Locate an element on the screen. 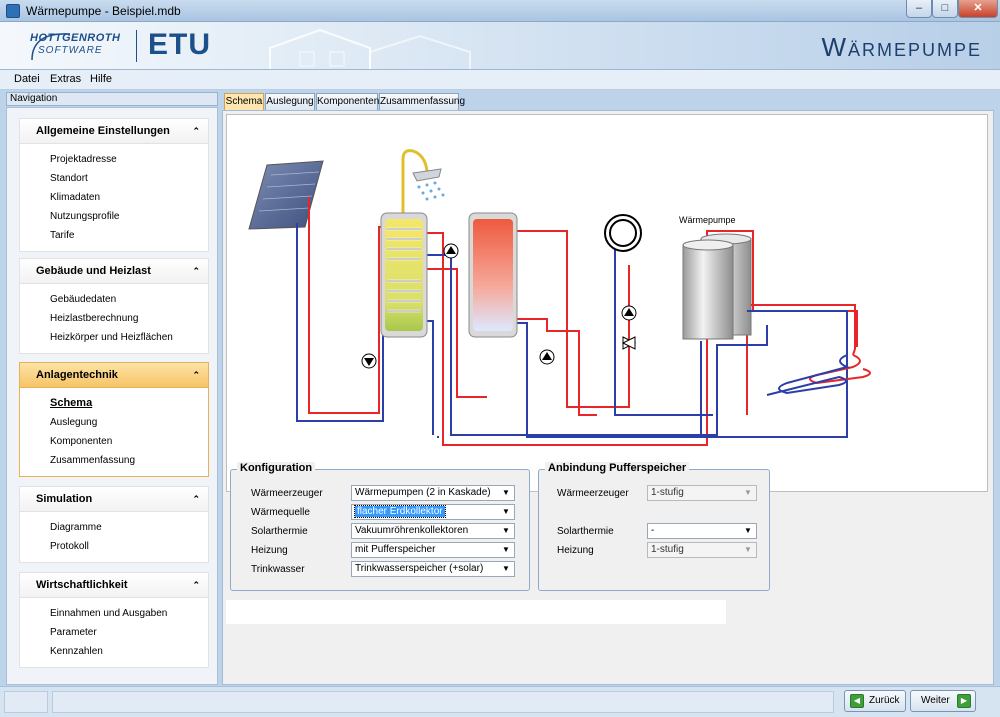 This screenshot has height=717, width=1000. nav-link-standort: Standort is located at coordinates (129, 178).